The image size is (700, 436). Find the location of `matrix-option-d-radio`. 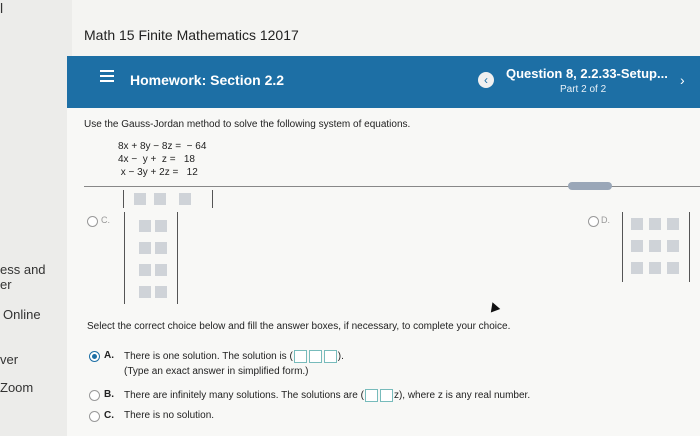

matrix-option-d-radio is located at coordinates (593, 221).